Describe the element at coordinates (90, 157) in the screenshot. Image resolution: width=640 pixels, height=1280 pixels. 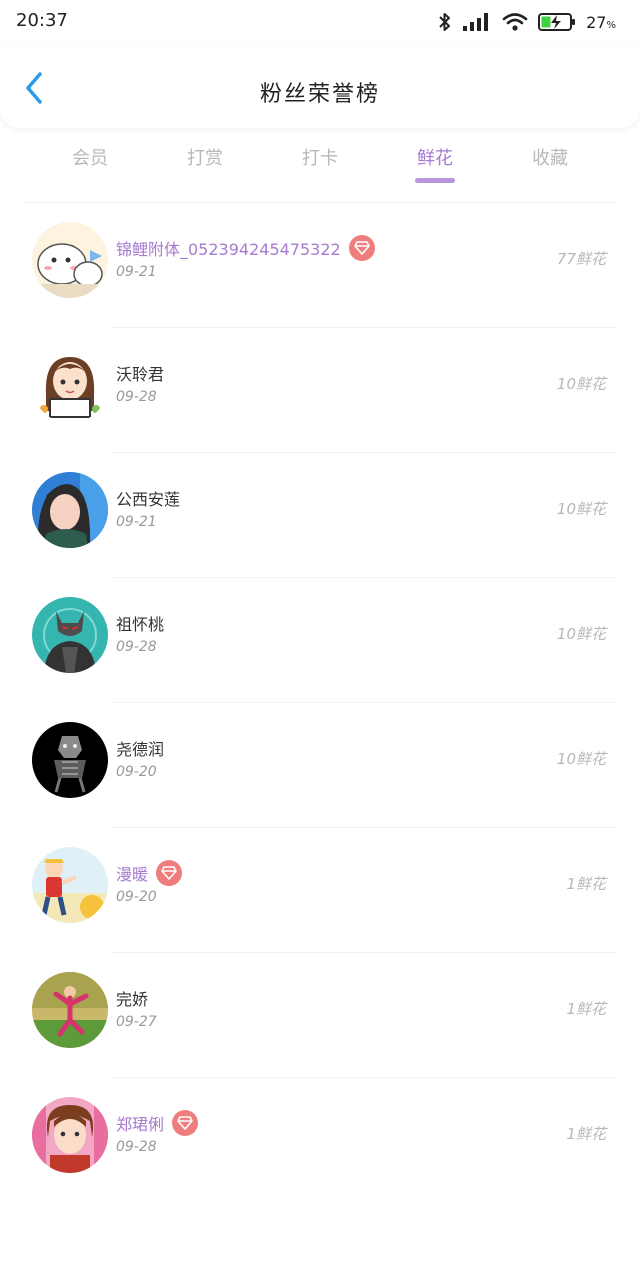
I see `tab-members: 会员` at that location.